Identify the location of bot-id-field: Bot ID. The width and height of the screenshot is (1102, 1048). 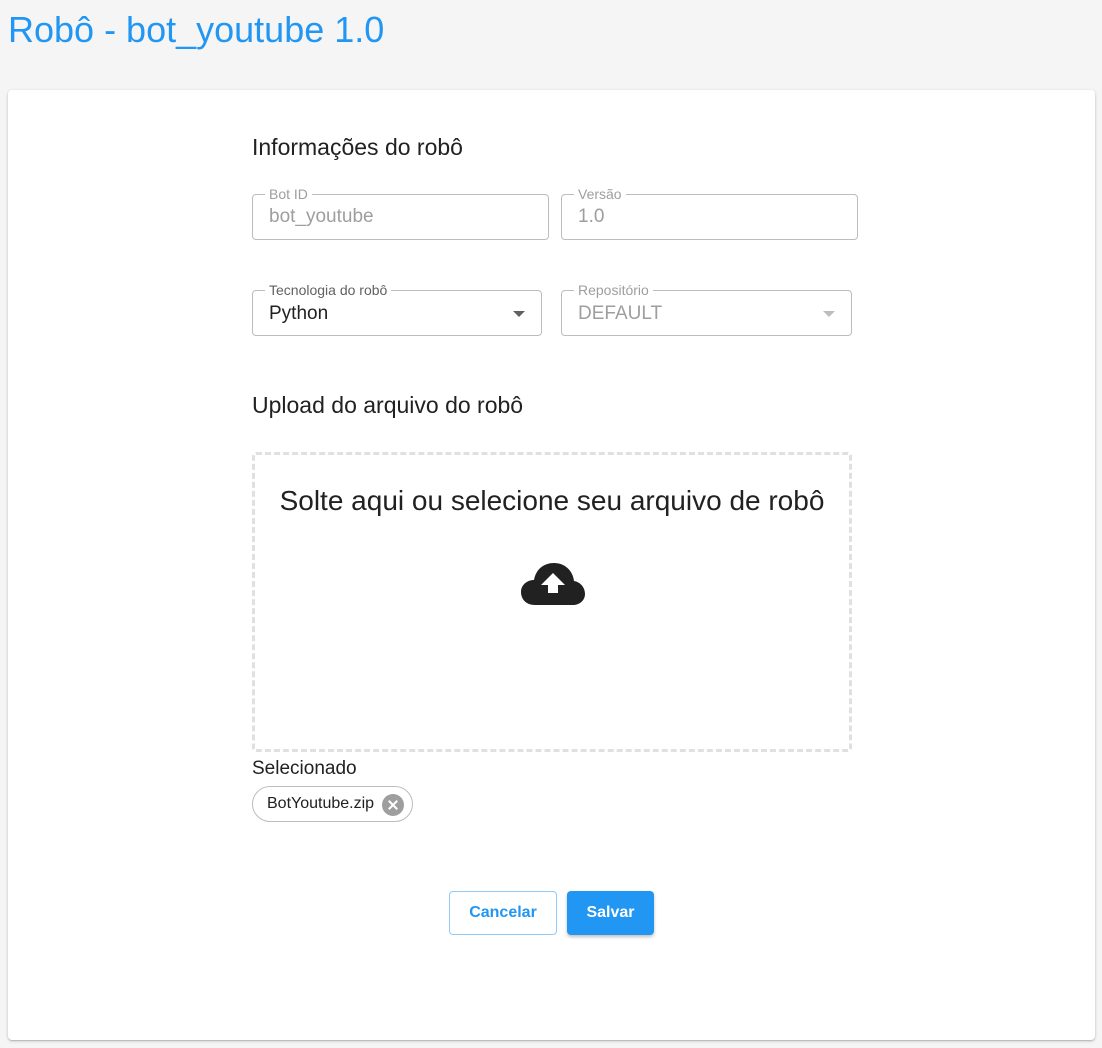
(400, 212).